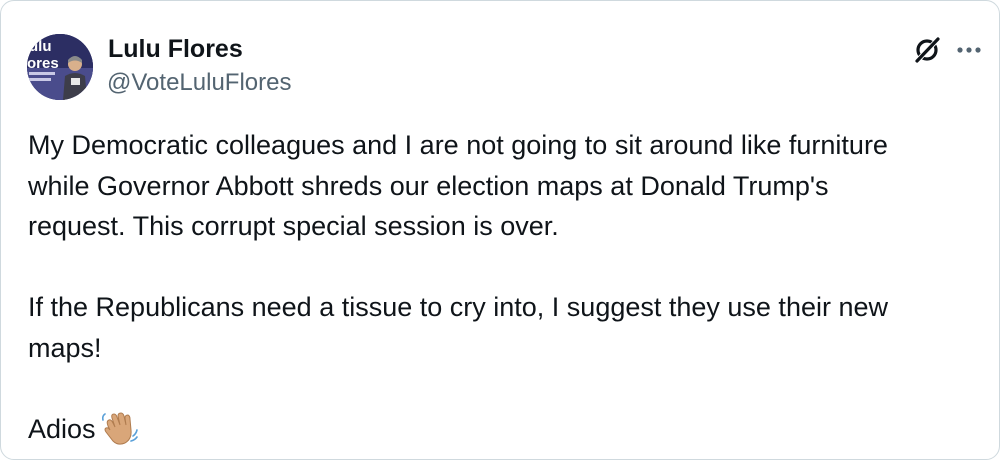  What do you see at coordinates (928, 49) in the screenshot?
I see `grok-icon` at bounding box center [928, 49].